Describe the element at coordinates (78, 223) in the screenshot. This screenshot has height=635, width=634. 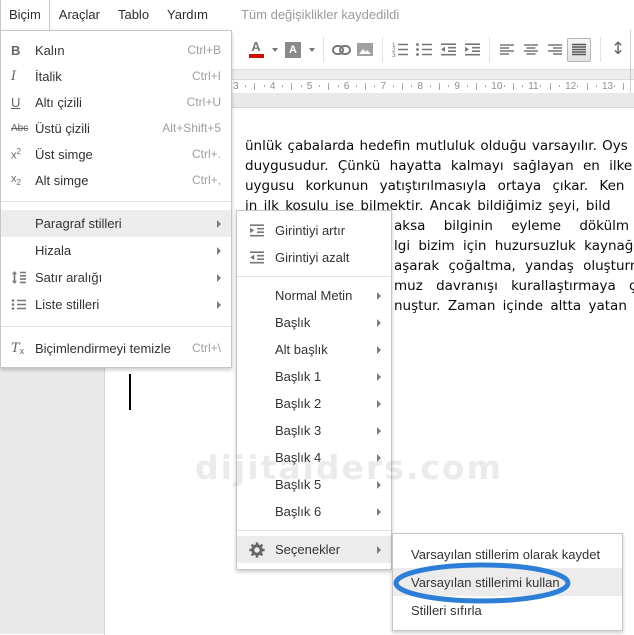
I see `menu-item-label: Paragraf stilleri` at that location.